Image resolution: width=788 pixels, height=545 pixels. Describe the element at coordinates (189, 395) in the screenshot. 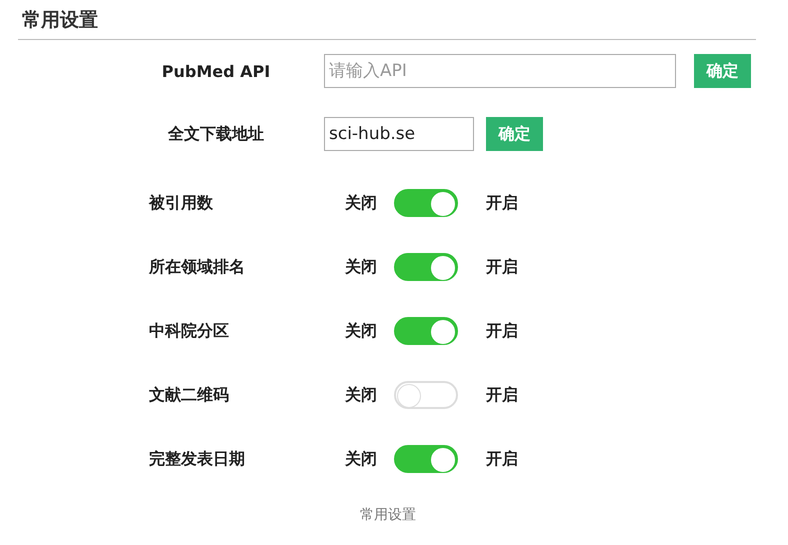

I see `setting-label: 文献二维码` at that location.